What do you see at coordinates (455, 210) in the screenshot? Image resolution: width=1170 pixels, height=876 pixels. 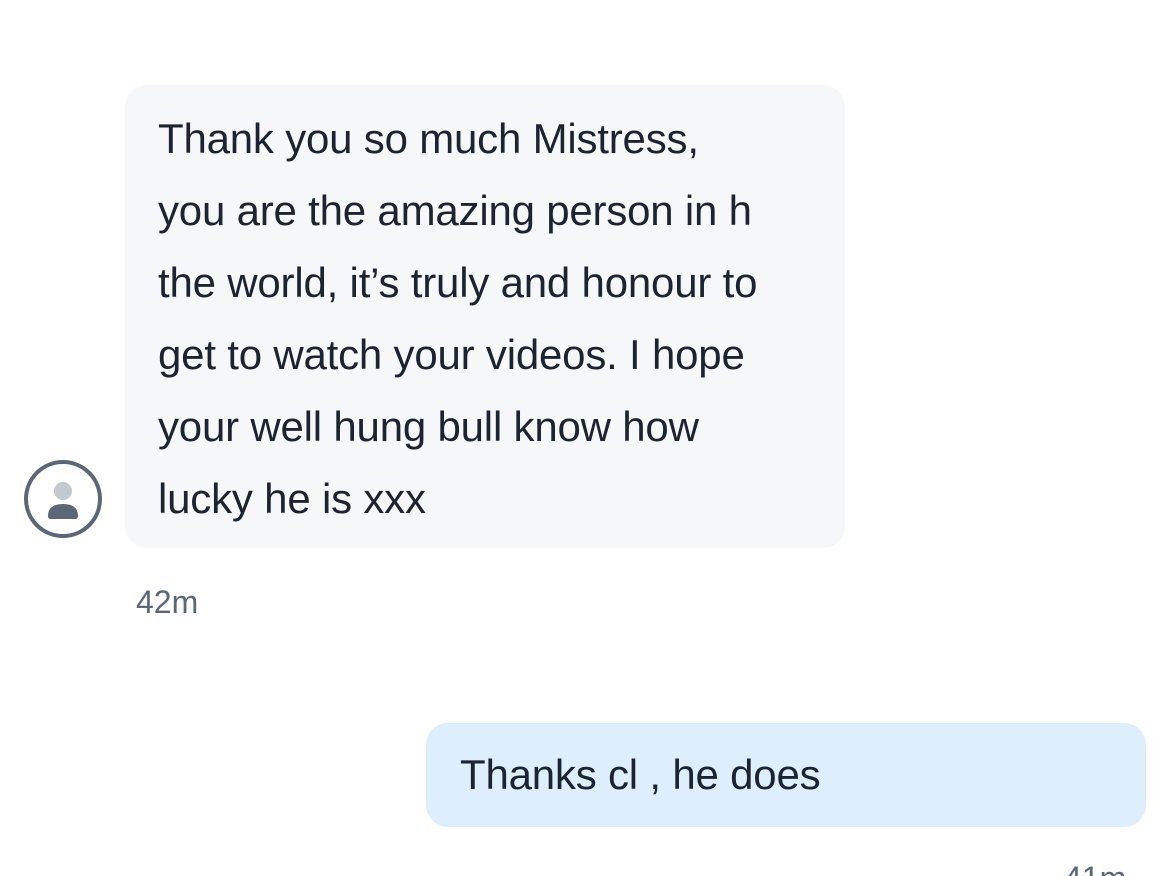 I see `message-line: you are the amazing person in h` at bounding box center [455, 210].